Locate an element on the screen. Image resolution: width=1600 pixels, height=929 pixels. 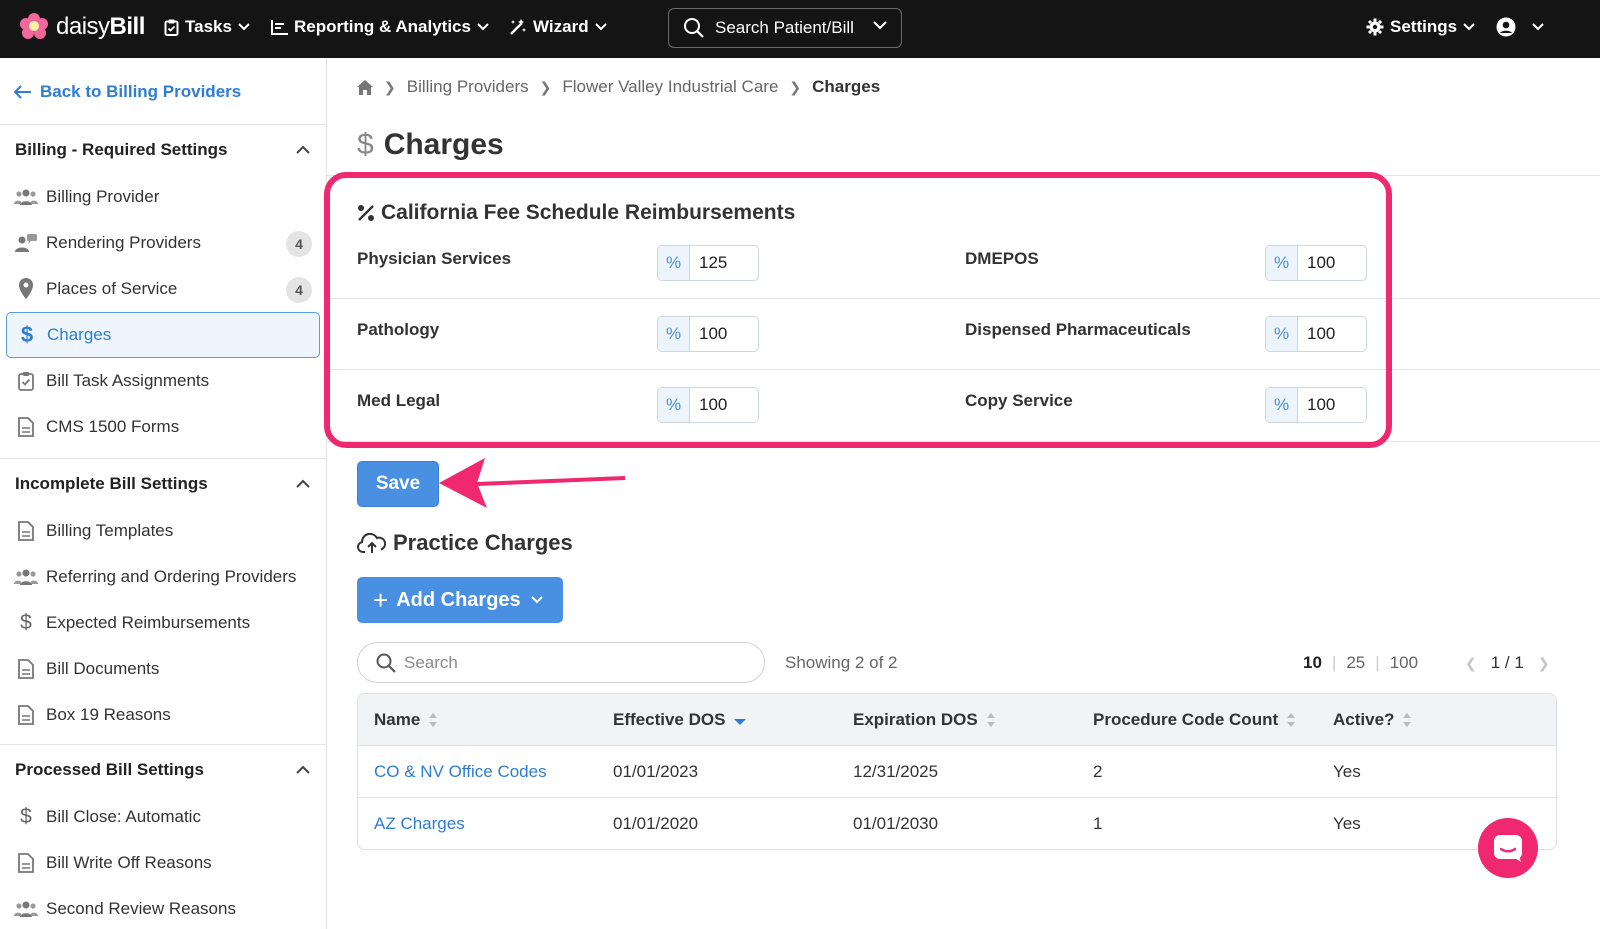
nav-tasks: Tasks is located at coordinates (207, 27).